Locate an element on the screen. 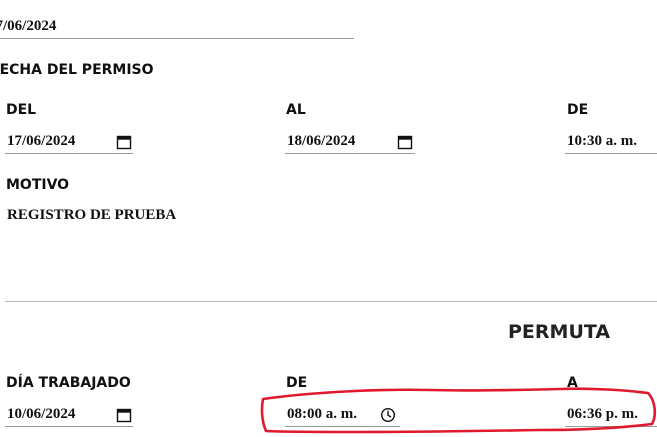 The width and height of the screenshot is (657, 437). motivo-label: MOTIVO is located at coordinates (38, 185).